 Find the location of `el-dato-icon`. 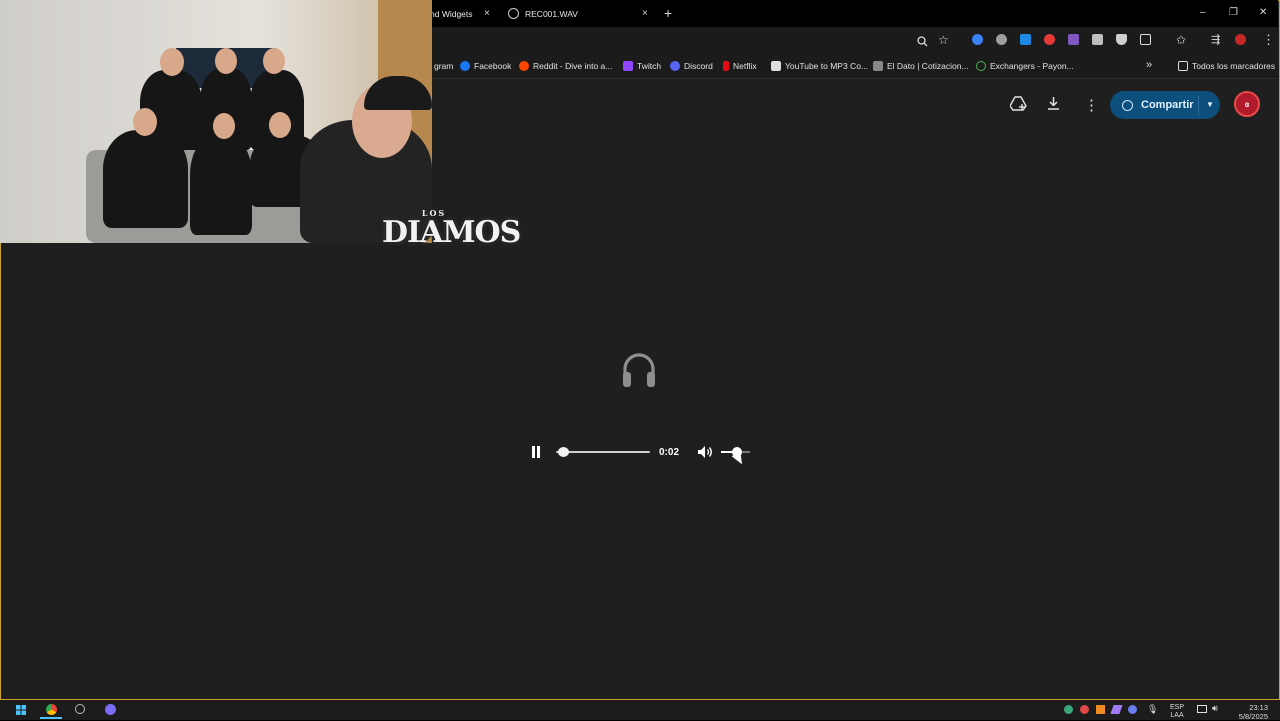

el-dato-icon is located at coordinates (878, 66).